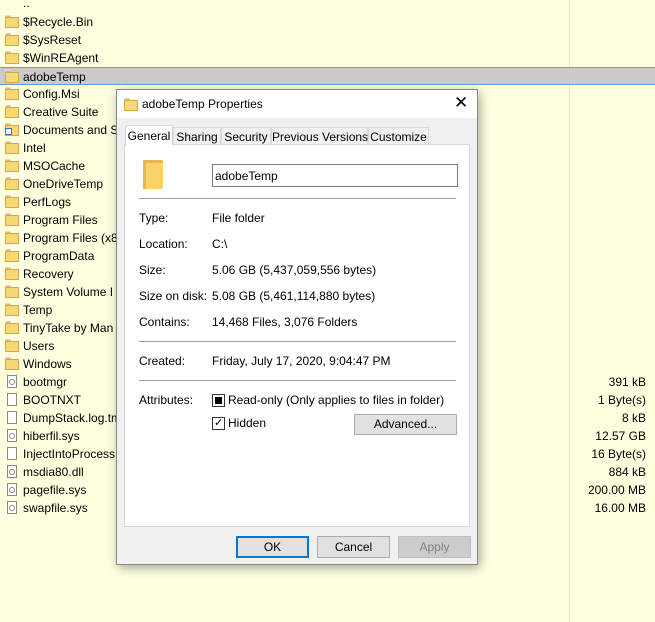  What do you see at coordinates (335, 175) in the screenshot?
I see `folder-name-input` at bounding box center [335, 175].